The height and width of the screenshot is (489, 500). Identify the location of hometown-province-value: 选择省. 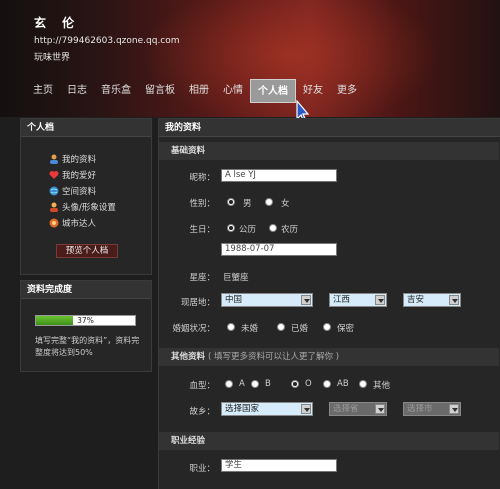
(346, 409).